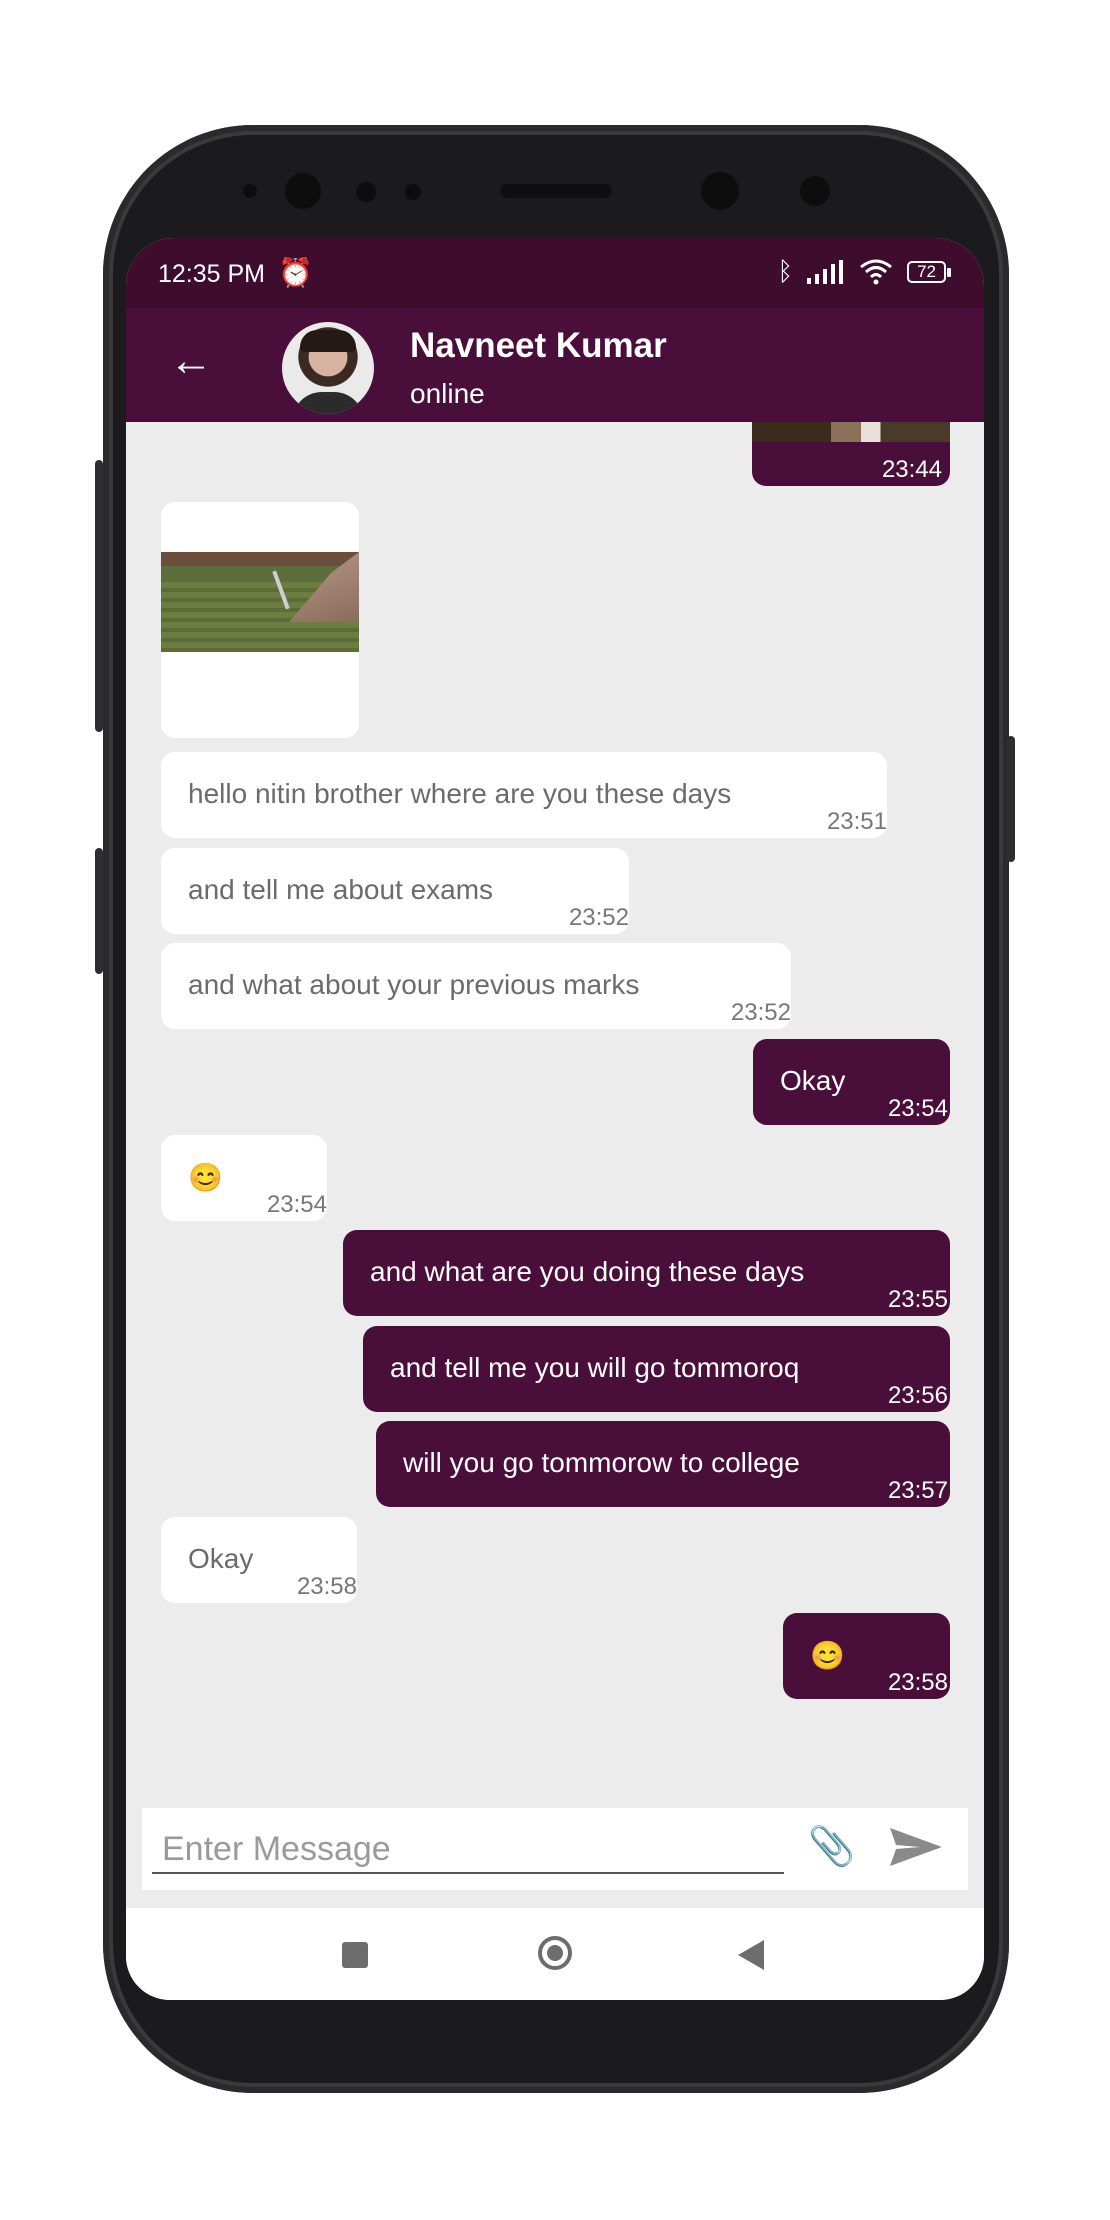  Describe the element at coordinates (785, 271) in the screenshot. I see `bluetooth-icon: ᛒ` at that location.